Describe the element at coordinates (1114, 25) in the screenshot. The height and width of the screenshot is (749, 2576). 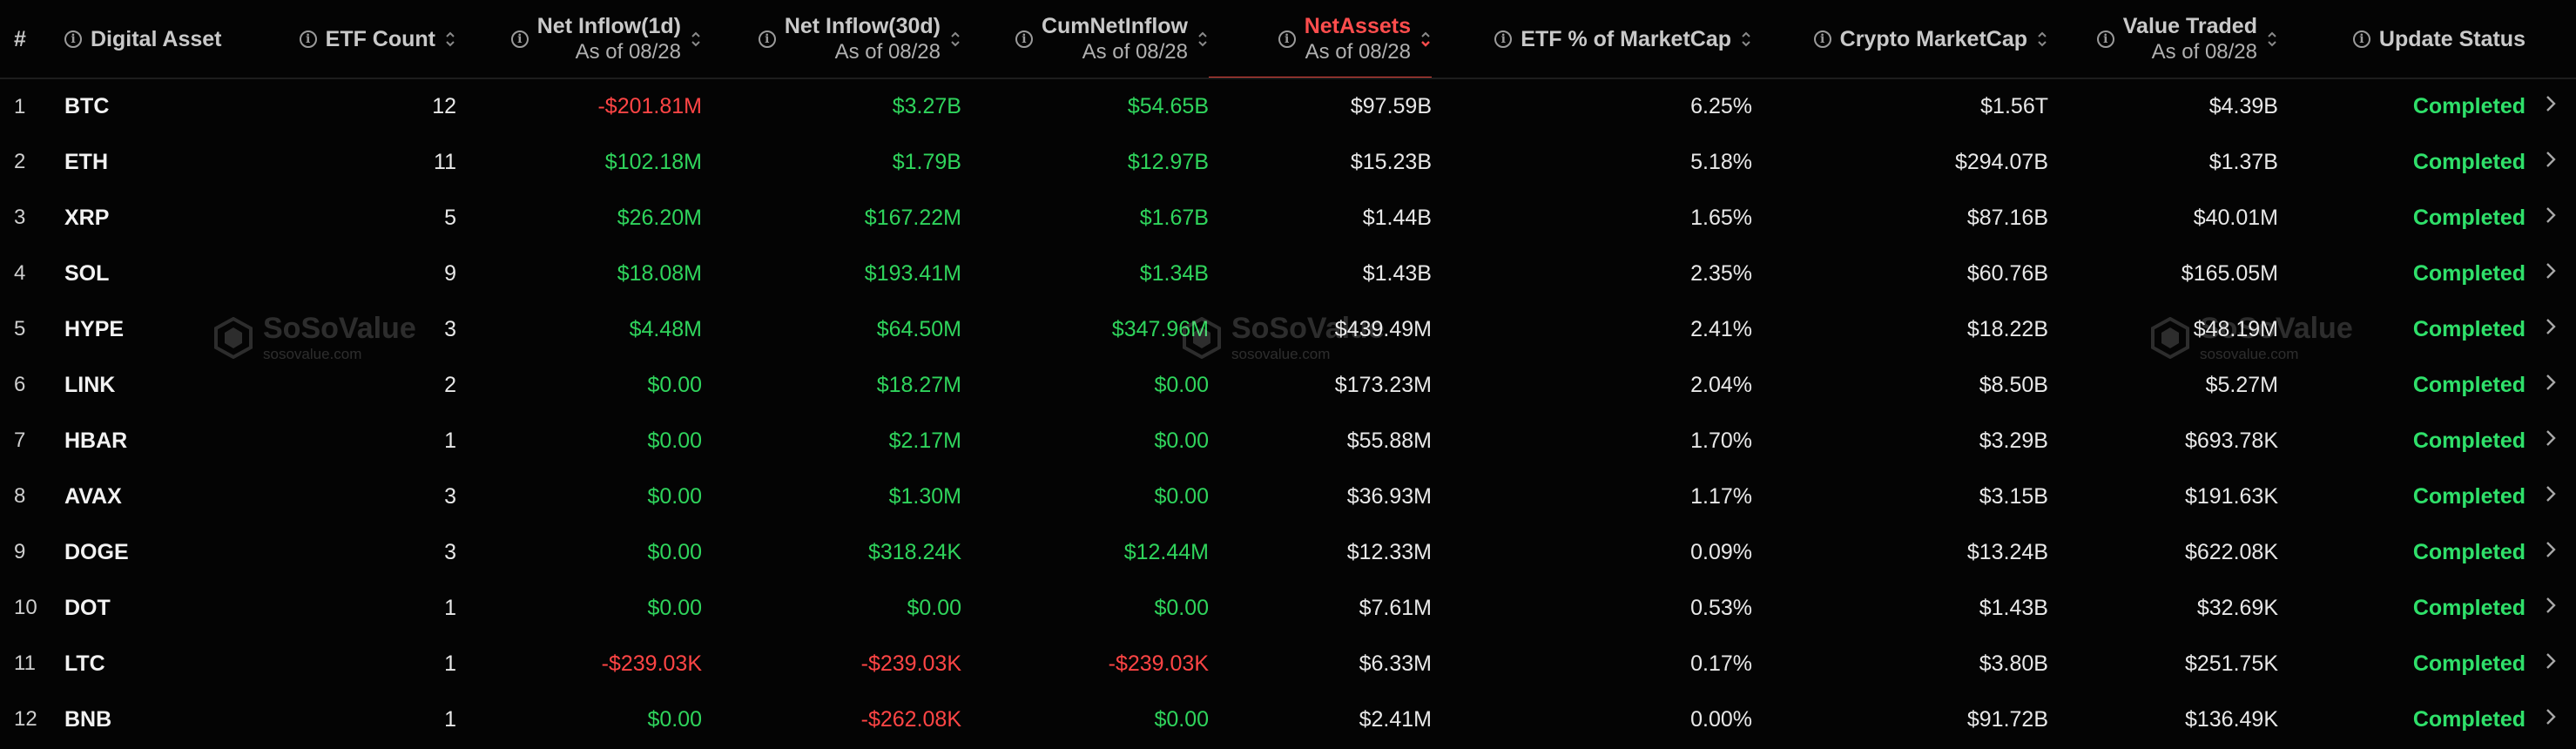
I see `column-header-cum-net-inflow-label: CumNetInflow` at that location.